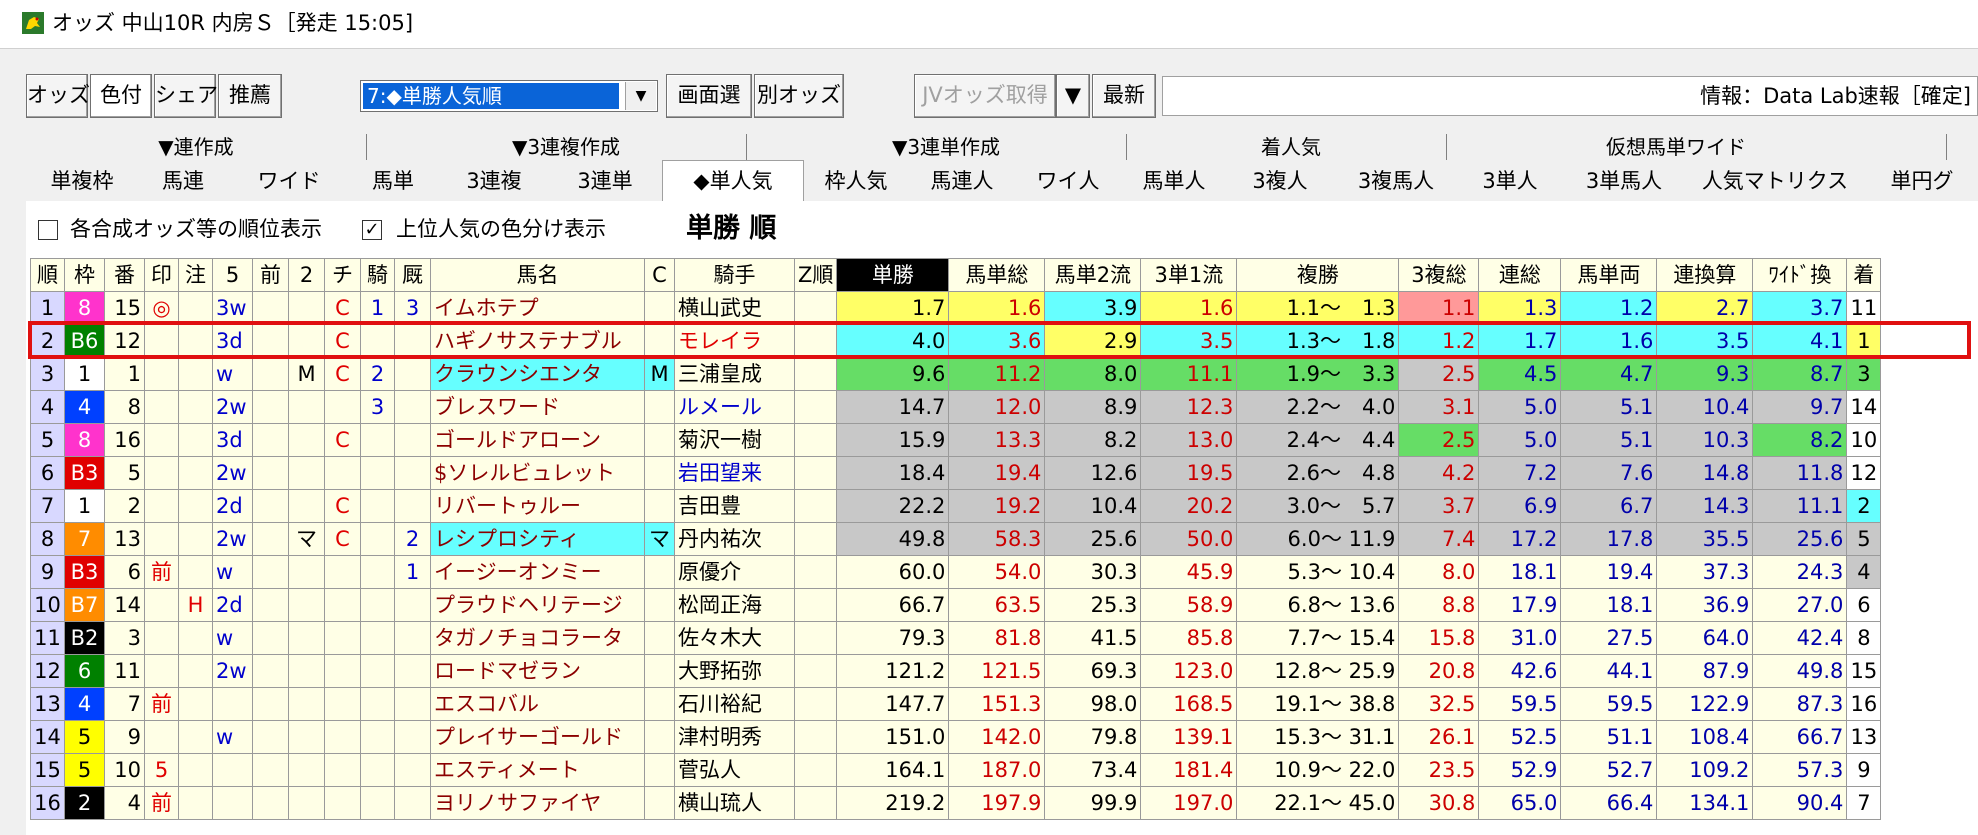  I want to click on f3-cell: 8.8, so click(1439, 605).